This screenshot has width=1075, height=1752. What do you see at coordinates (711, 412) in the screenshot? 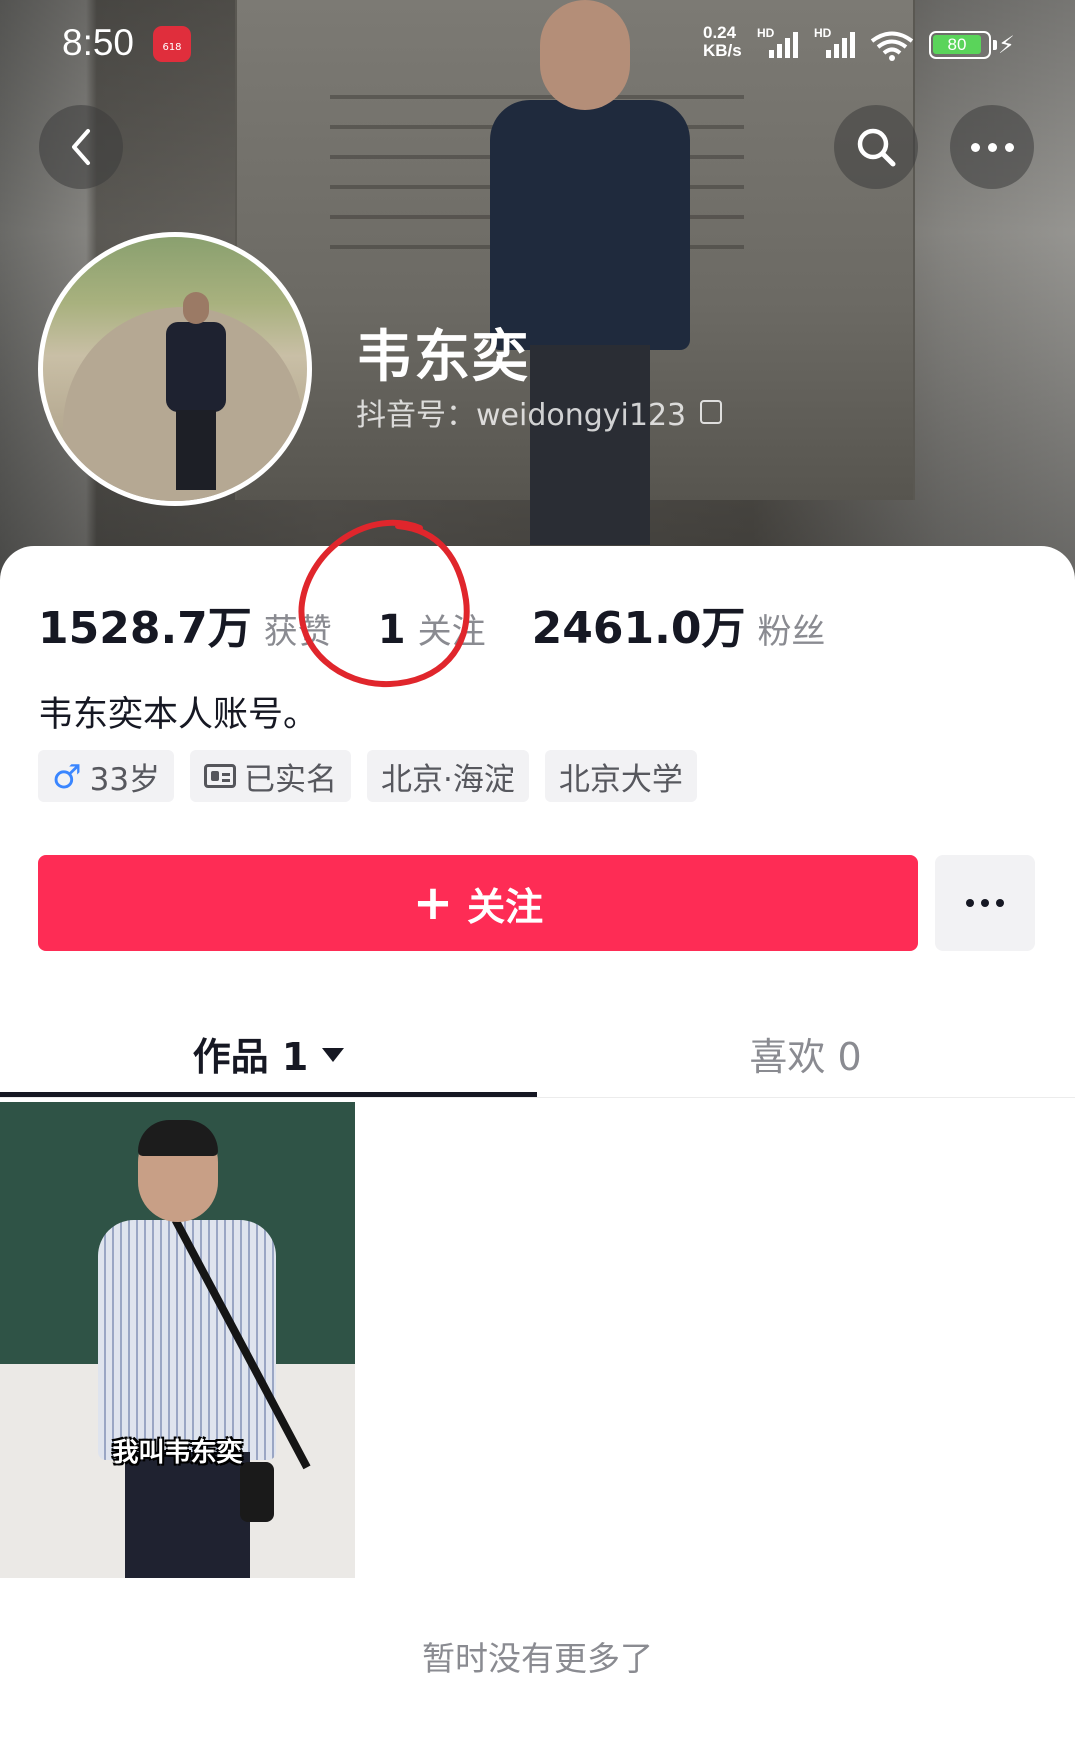
I see `copy-icon` at bounding box center [711, 412].